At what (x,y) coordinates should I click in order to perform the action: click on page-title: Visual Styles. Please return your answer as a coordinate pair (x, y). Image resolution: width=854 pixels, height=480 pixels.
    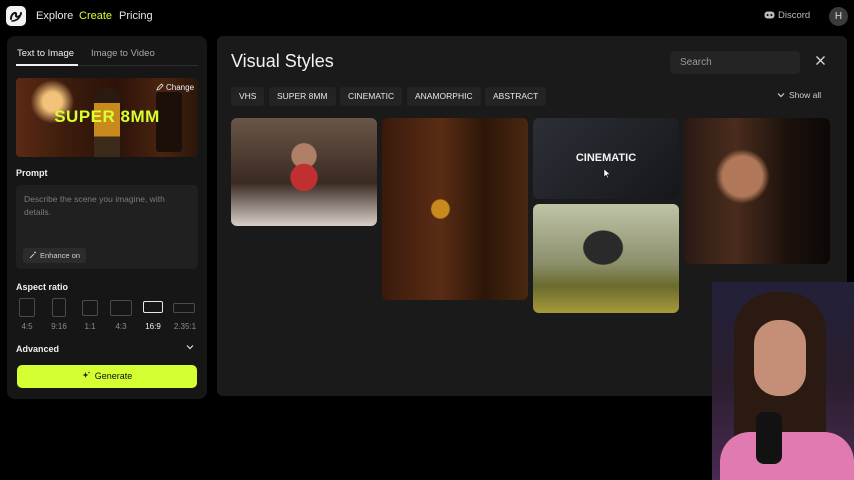
    Looking at the image, I should click on (282, 61).